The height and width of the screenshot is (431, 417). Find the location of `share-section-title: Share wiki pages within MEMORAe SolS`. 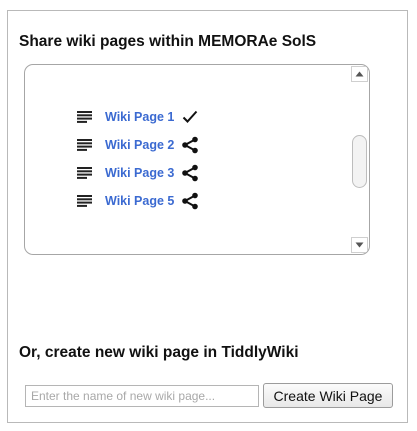

share-section-title: Share wiki pages within MEMORAe SolS is located at coordinates (168, 41).